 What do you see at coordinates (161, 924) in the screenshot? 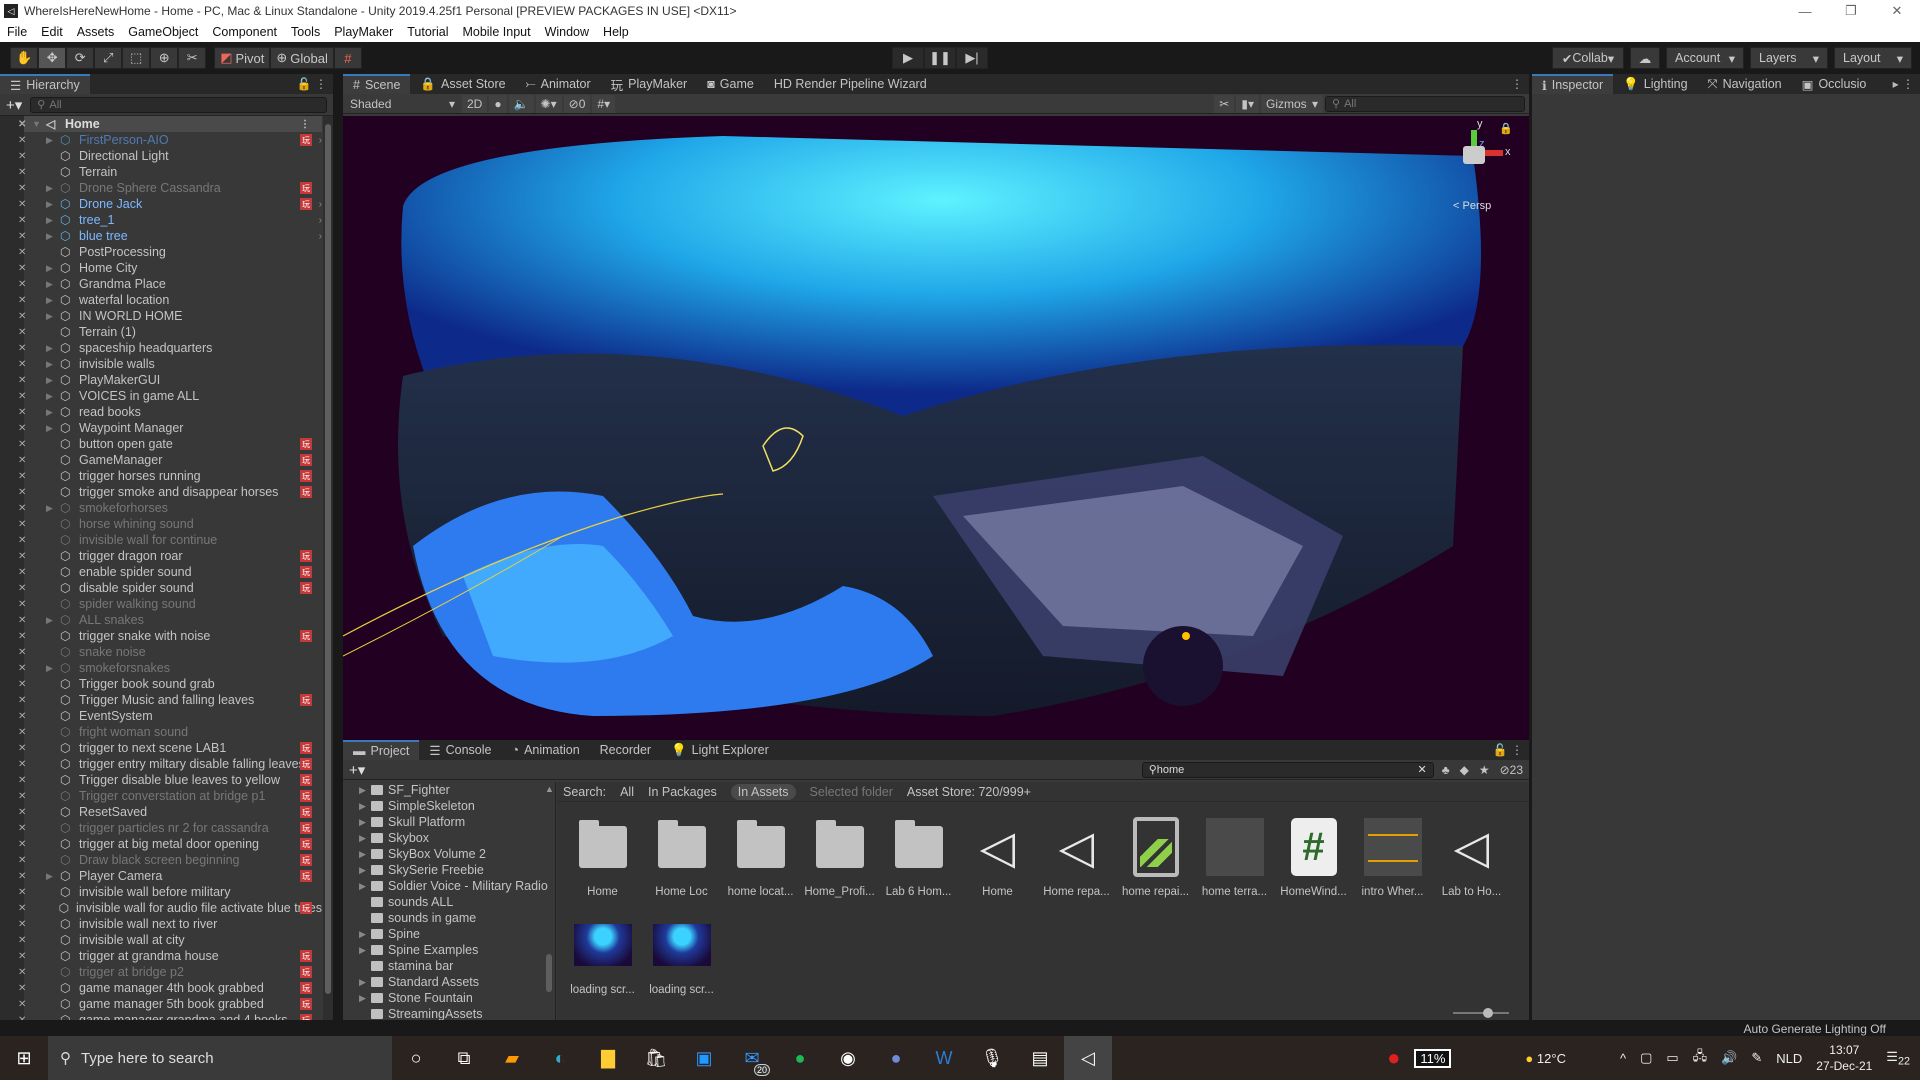
I see `hierarchy-item: ✕ ⬡ invisible wall next to river` at bounding box center [161, 924].